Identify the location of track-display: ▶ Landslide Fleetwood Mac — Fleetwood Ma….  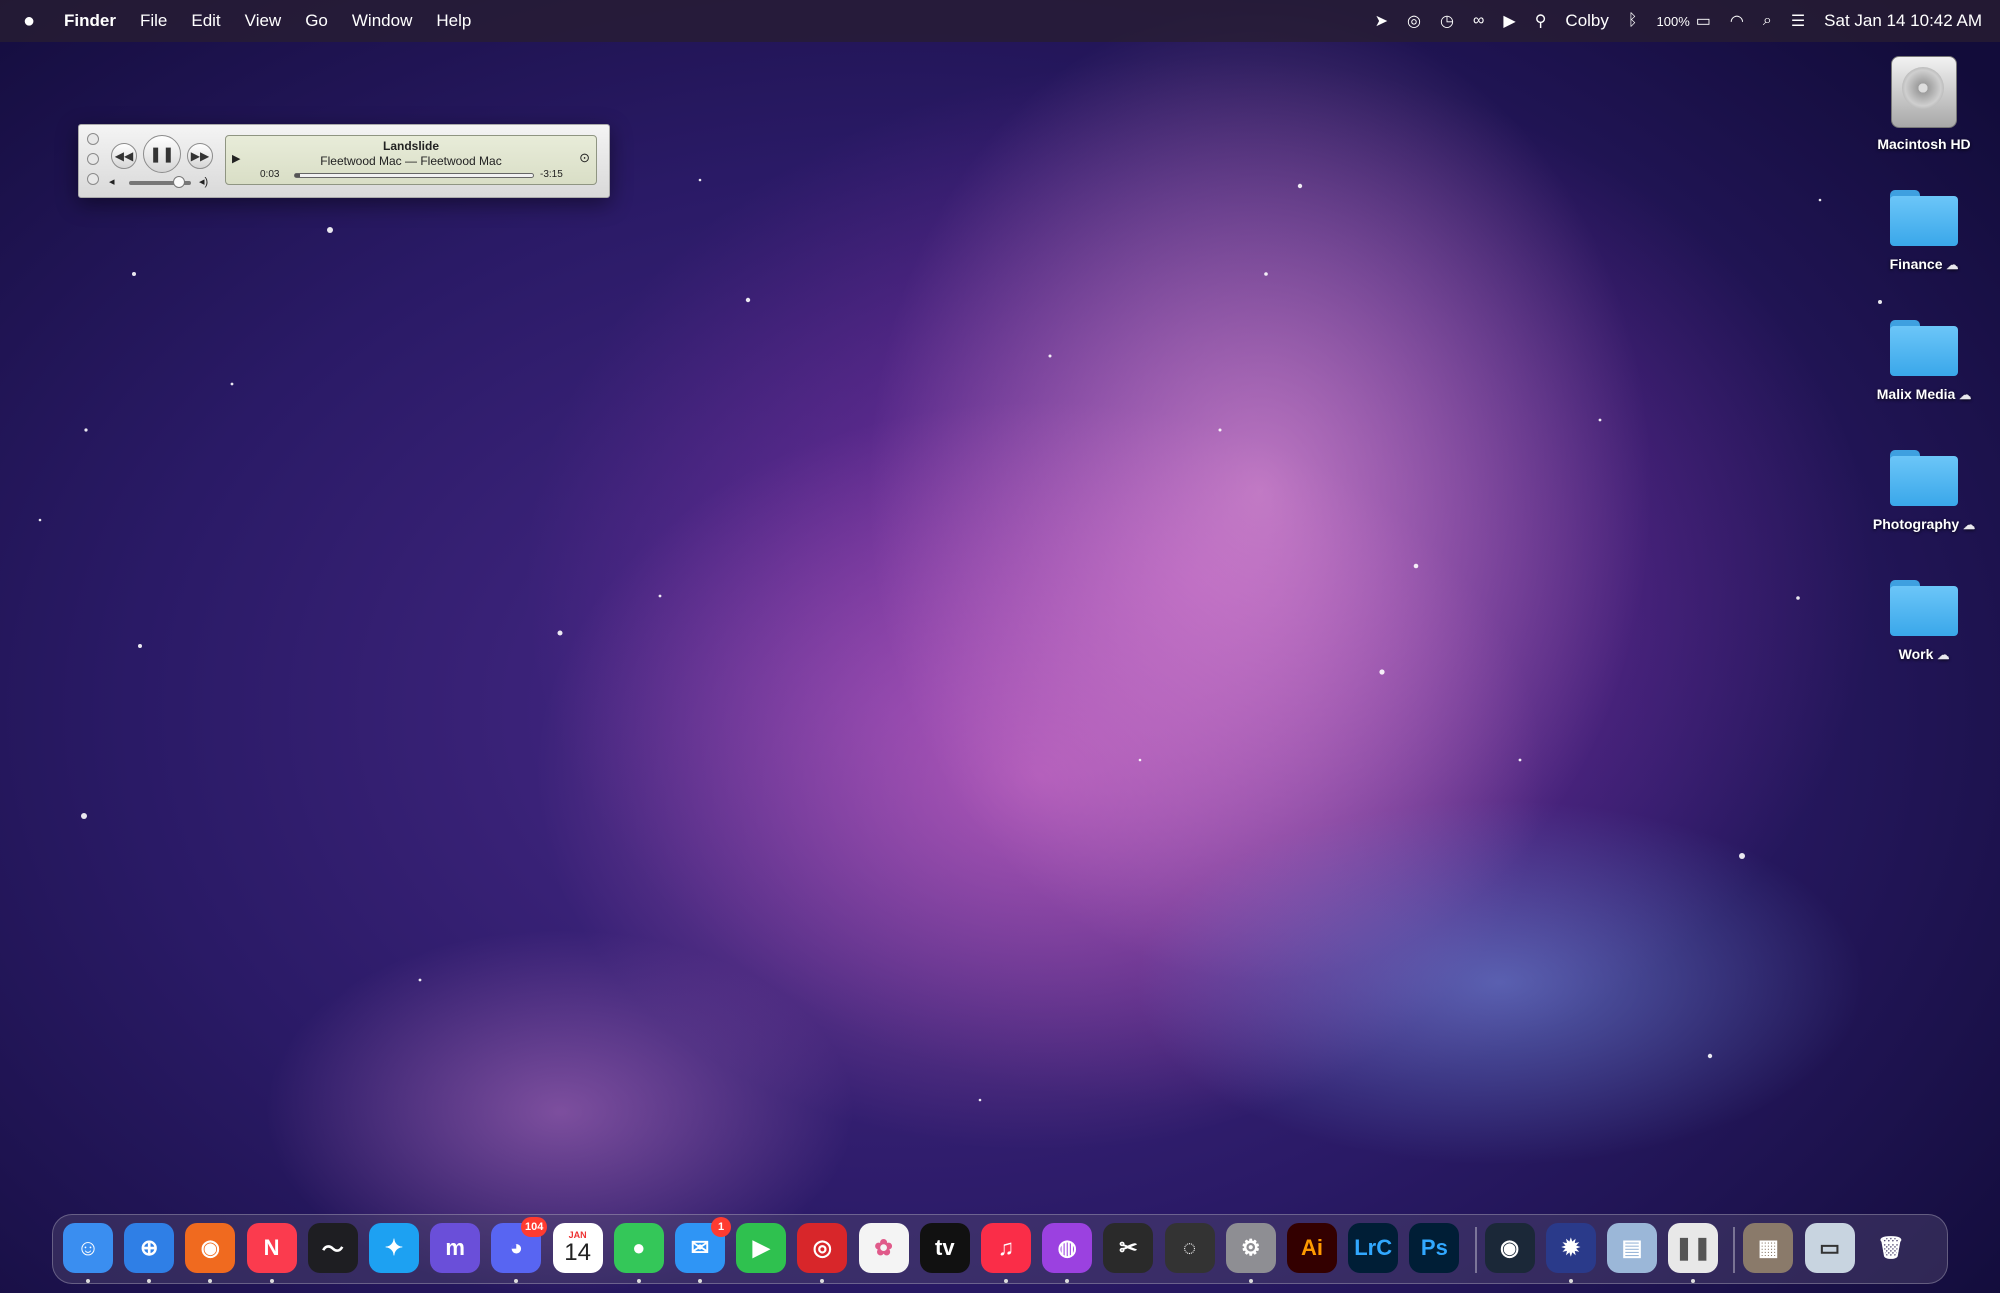
(411, 160).